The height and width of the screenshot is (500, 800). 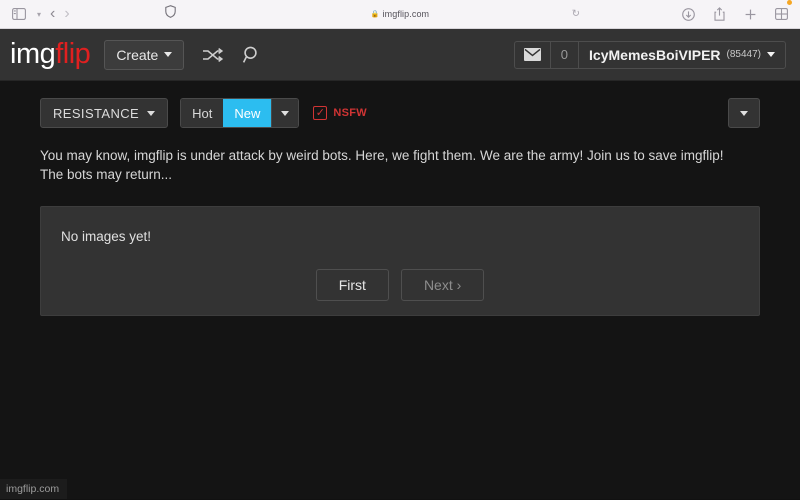 I want to click on address-bar: 🔒 imgflip.com ↻, so click(x=372, y=12).